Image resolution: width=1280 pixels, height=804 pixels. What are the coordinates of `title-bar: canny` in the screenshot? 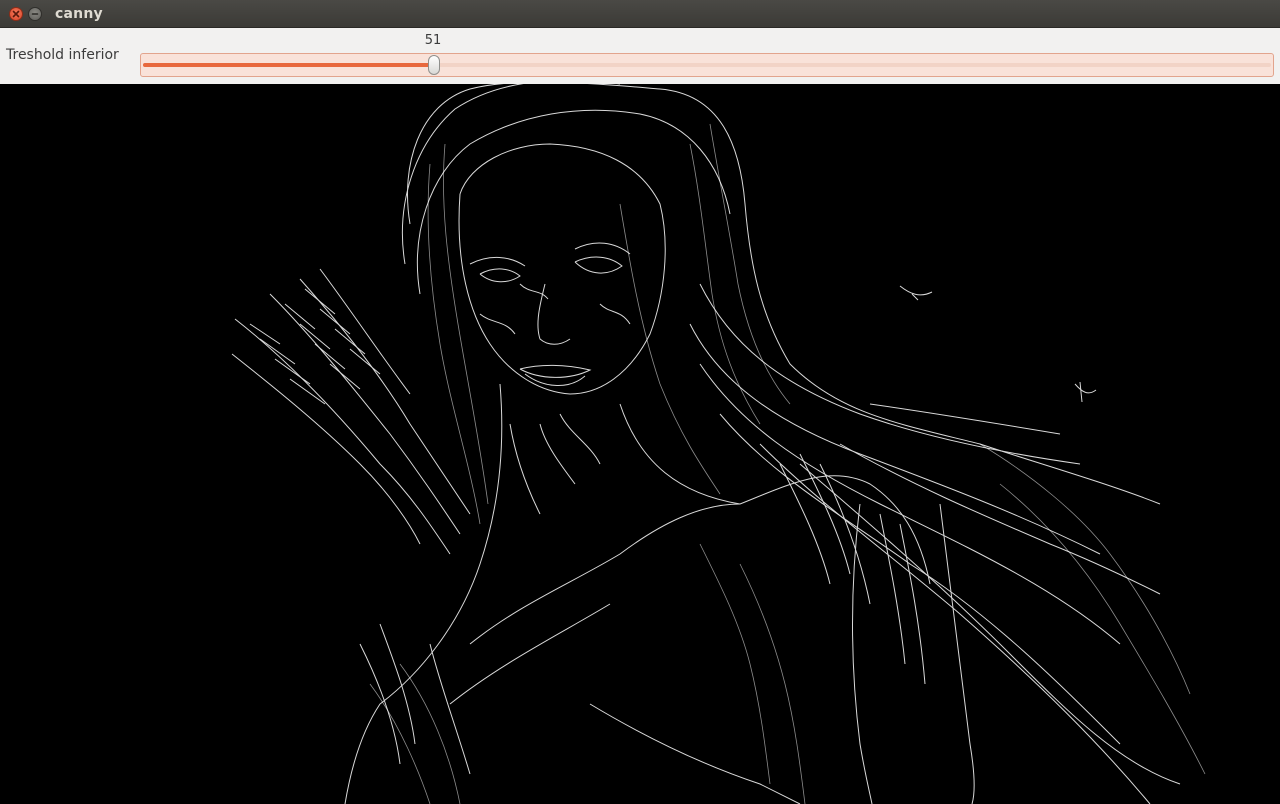 It's located at (640, 14).